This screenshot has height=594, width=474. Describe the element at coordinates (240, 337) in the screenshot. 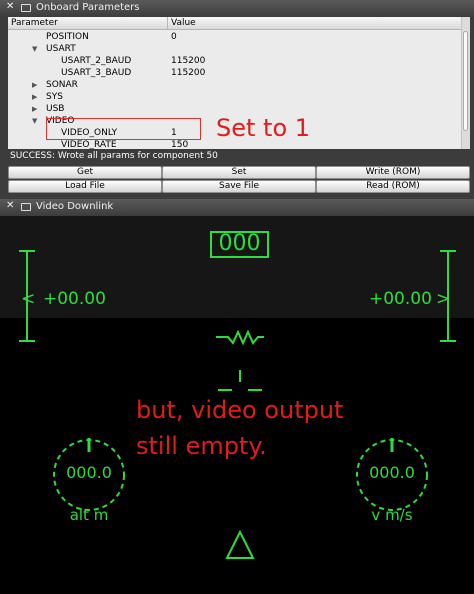

I see `attitude-indicator` at that location.